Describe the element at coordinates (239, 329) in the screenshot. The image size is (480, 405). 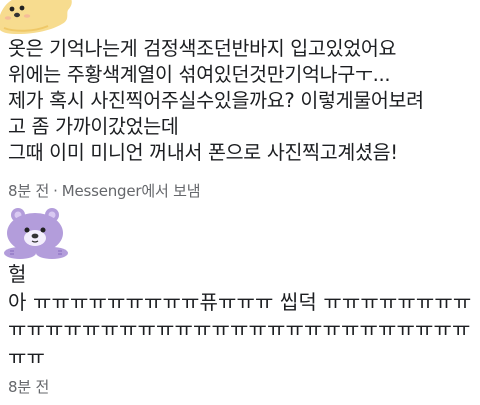
I see `comment-line: ㅠㅠㅠㅠㅠㅠㅠㅠㅠㅠㅠㅠㅠㅠㅠㅠㅠㅠㅠㅠㅠㅠㅠㅠㅠ` at that location.